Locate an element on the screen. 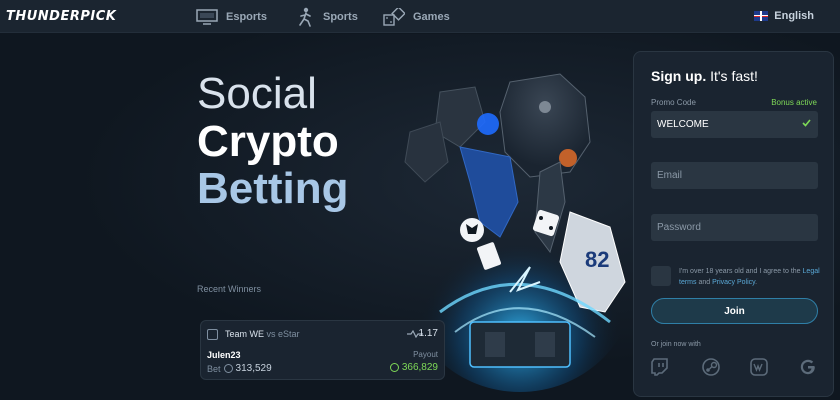 This screenshot has height=400, width=840. age-terms-checkbox is located at coordinates (661, 276).